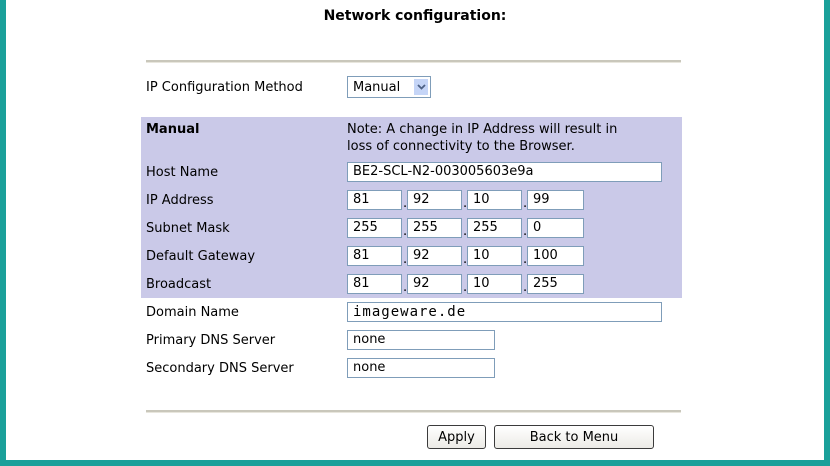 The width and height of the screenshot is (830, 466). Describe the element at coordinates (201, 256) in the screenshot. I see `default-gateway-label: Default Gateway` at that location.